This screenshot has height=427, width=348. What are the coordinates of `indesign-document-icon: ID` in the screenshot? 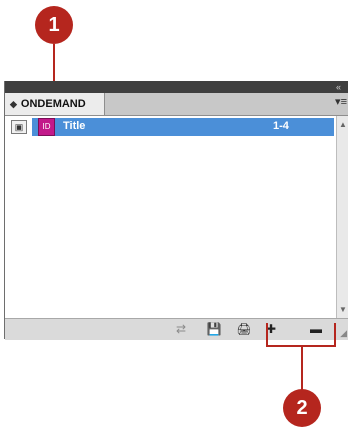 It's located at (46, 127).